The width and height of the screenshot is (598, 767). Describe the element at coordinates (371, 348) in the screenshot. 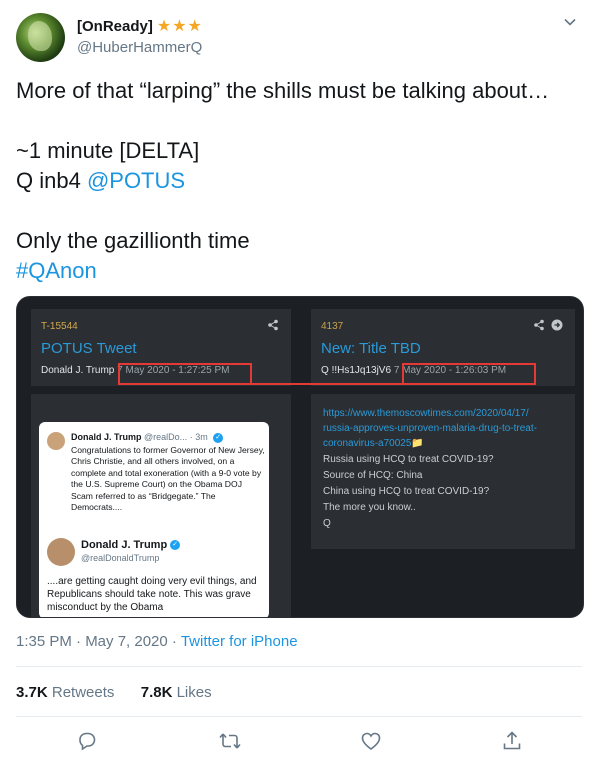

I see `panel-title: New: Title TBD` at that location.